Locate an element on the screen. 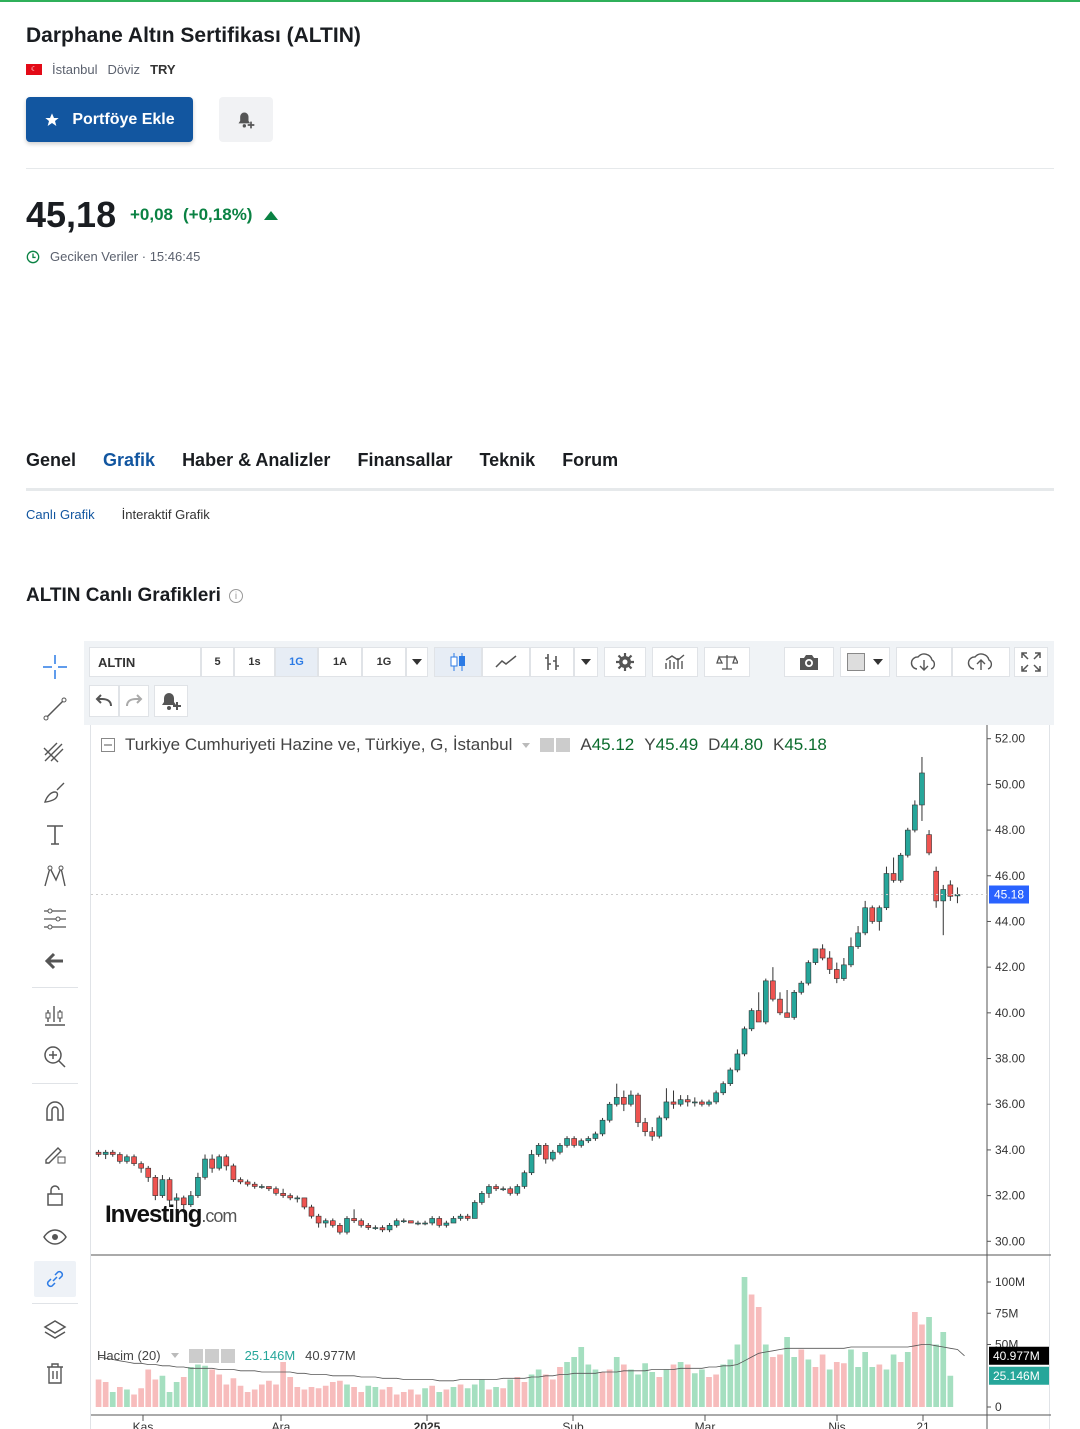  tab-forum: Forum is located at coordinates (590, 470).